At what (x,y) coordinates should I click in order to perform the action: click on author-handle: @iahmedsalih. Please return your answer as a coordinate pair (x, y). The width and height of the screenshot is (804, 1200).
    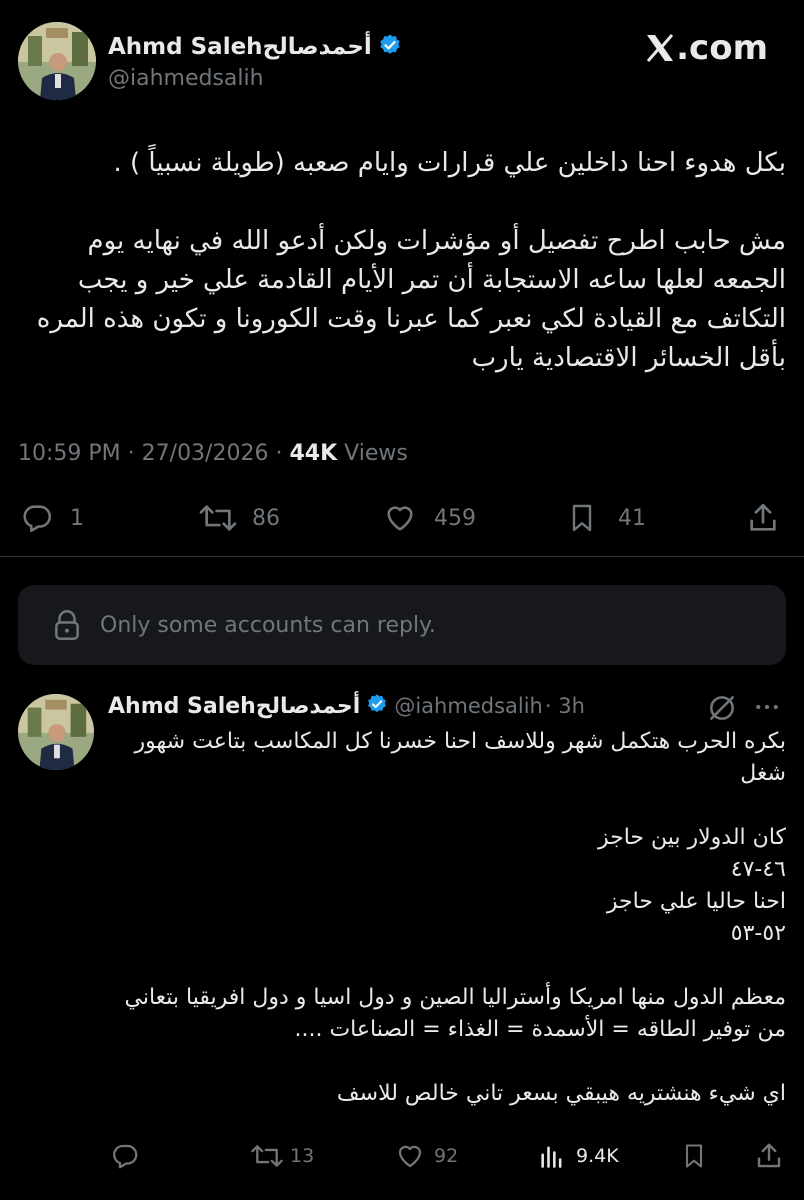
    Looking at the image, I should click on (186, 78).